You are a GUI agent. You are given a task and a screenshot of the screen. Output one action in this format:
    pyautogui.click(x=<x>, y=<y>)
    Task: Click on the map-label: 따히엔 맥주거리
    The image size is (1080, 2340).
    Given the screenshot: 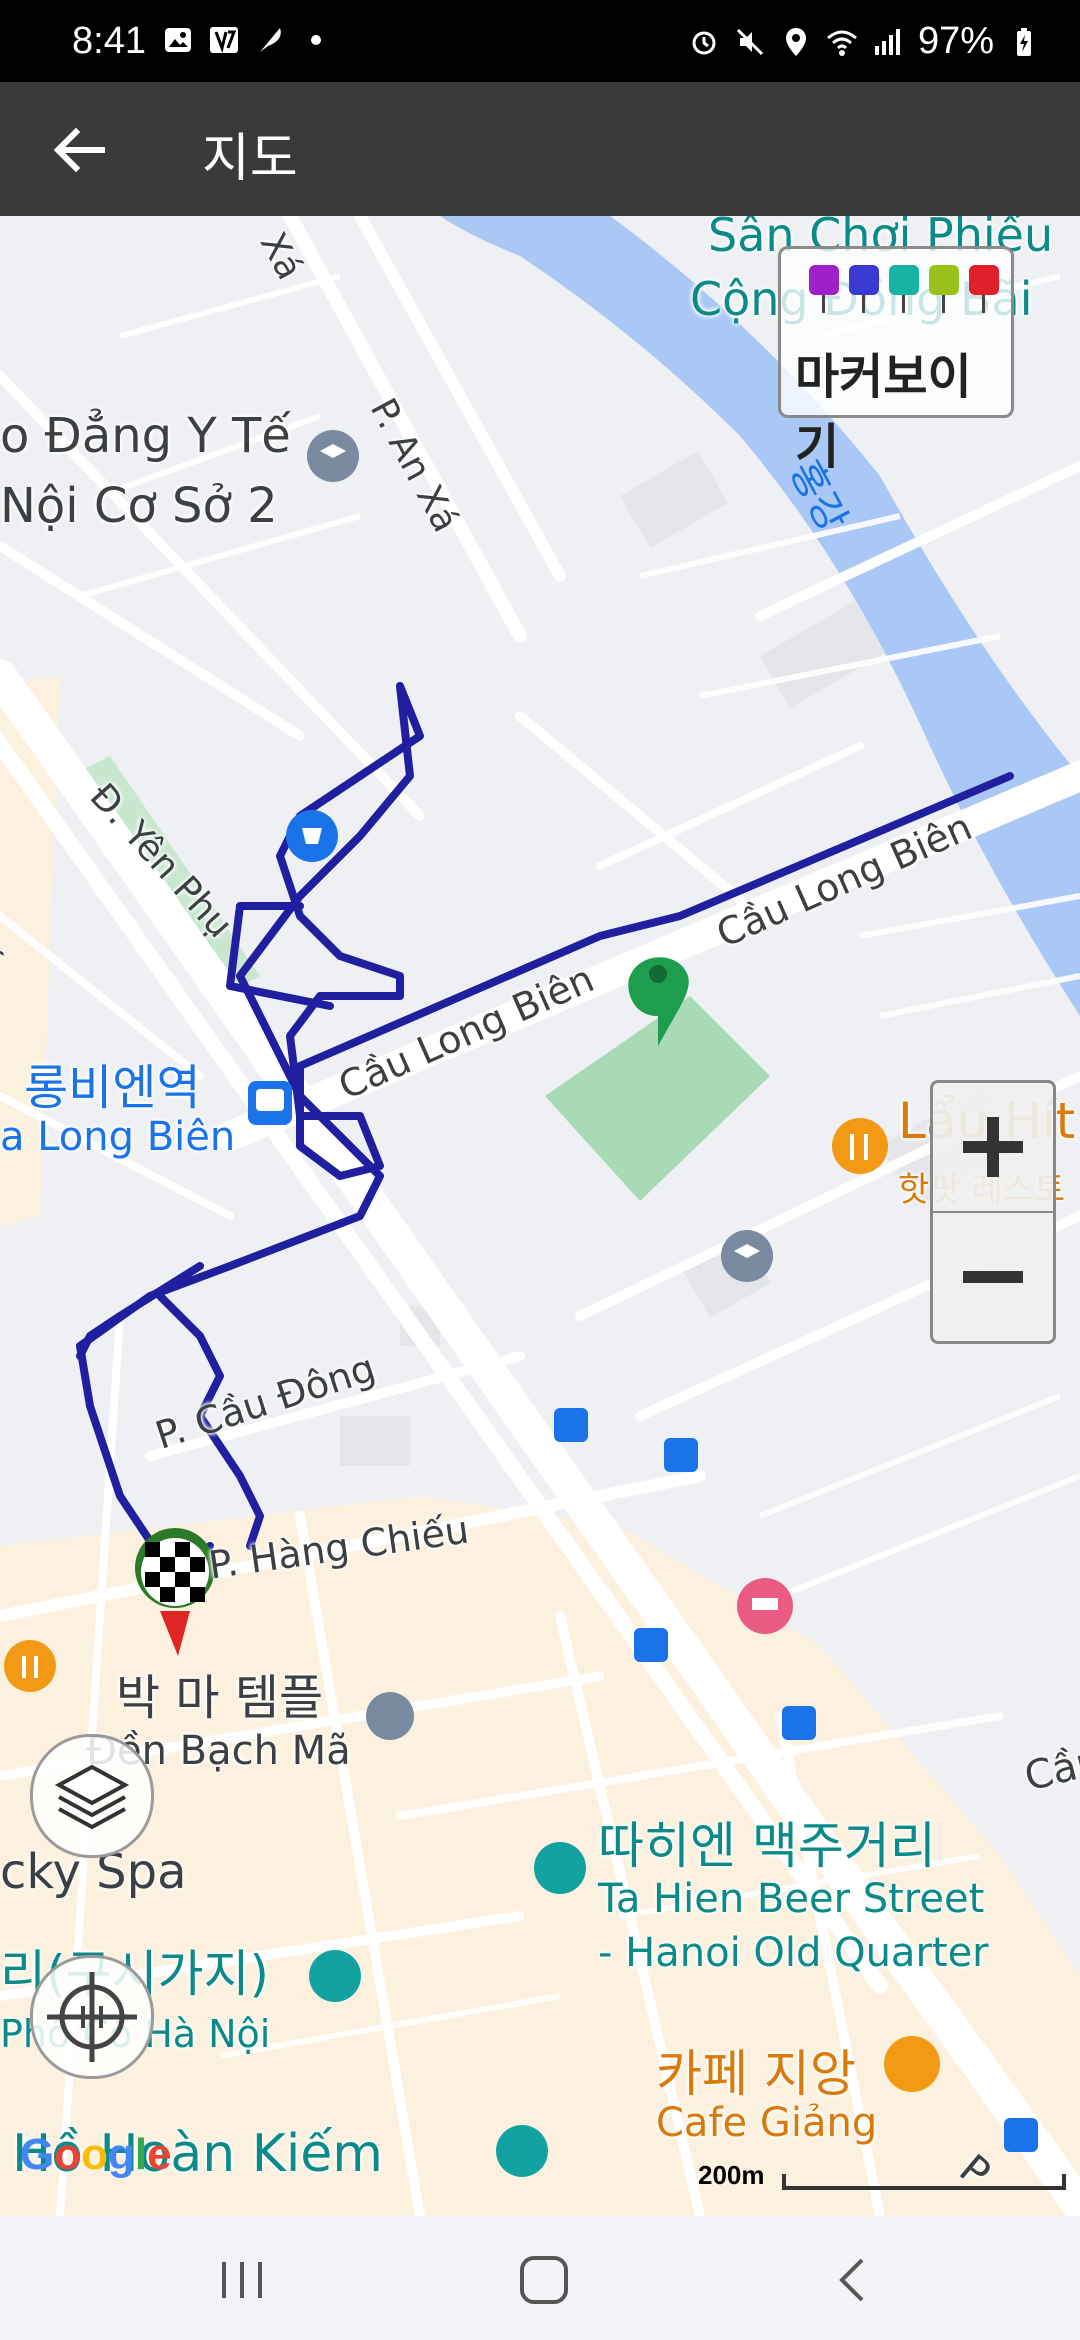 What is the action you would take?
    pyautogui.click(x=767, y=1846)
    